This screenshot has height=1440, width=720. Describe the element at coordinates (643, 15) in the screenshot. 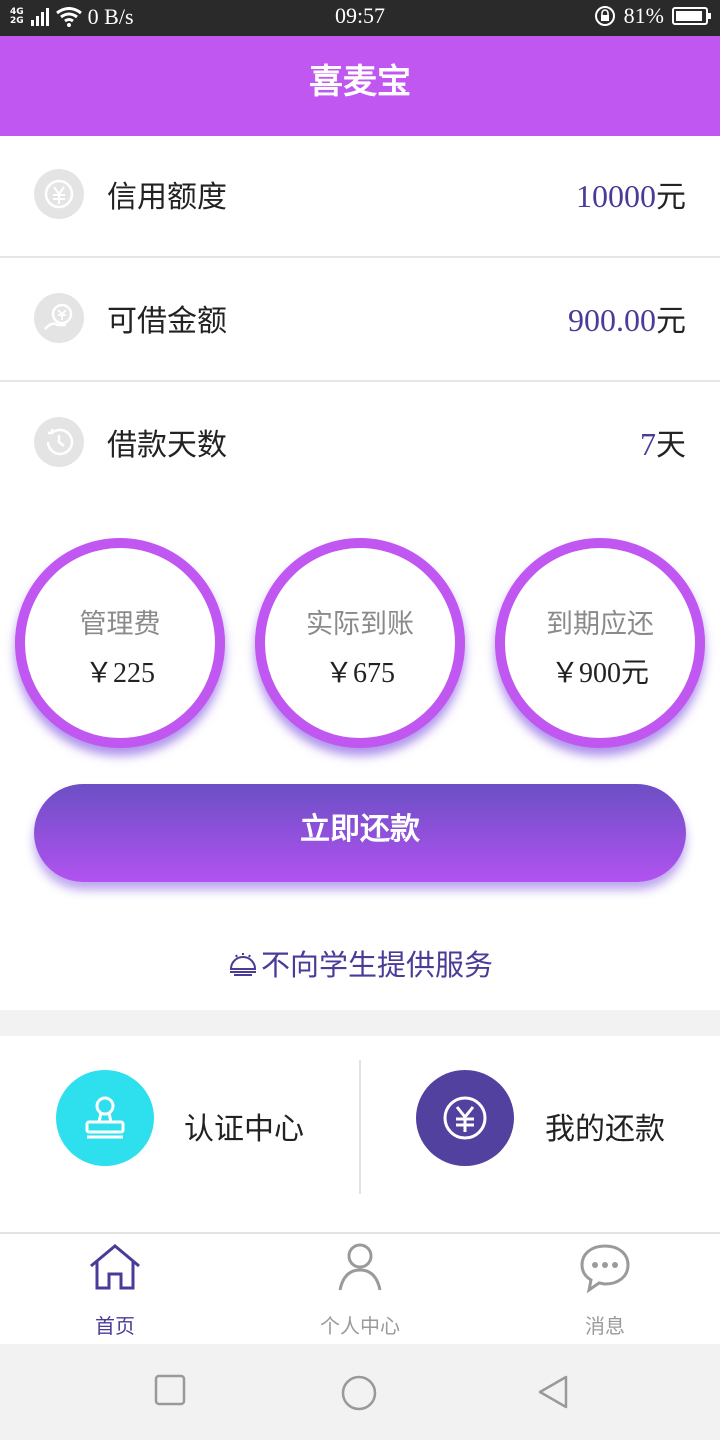

I see `battery-percent: 81%` at that location.